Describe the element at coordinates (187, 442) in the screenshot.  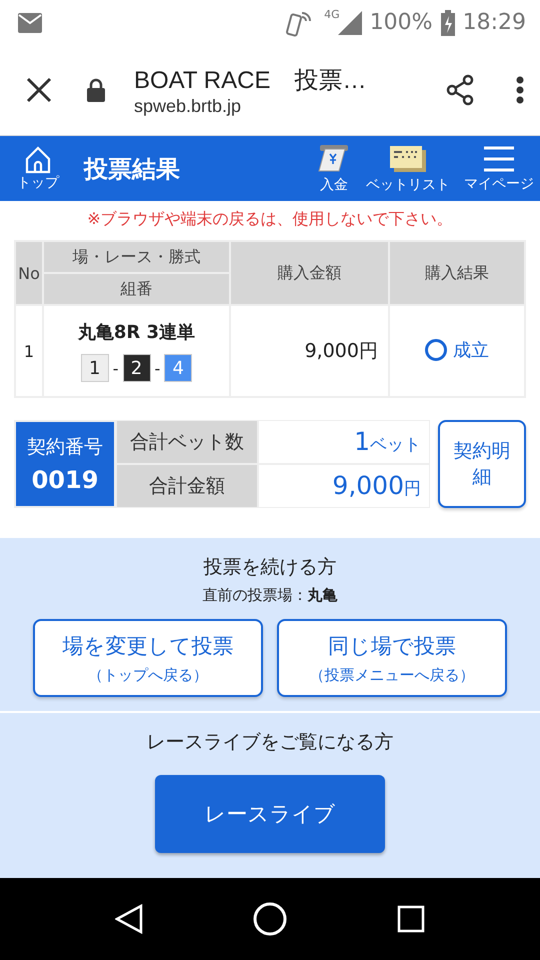
I see `summary-label: 合計ベット数` at that location.